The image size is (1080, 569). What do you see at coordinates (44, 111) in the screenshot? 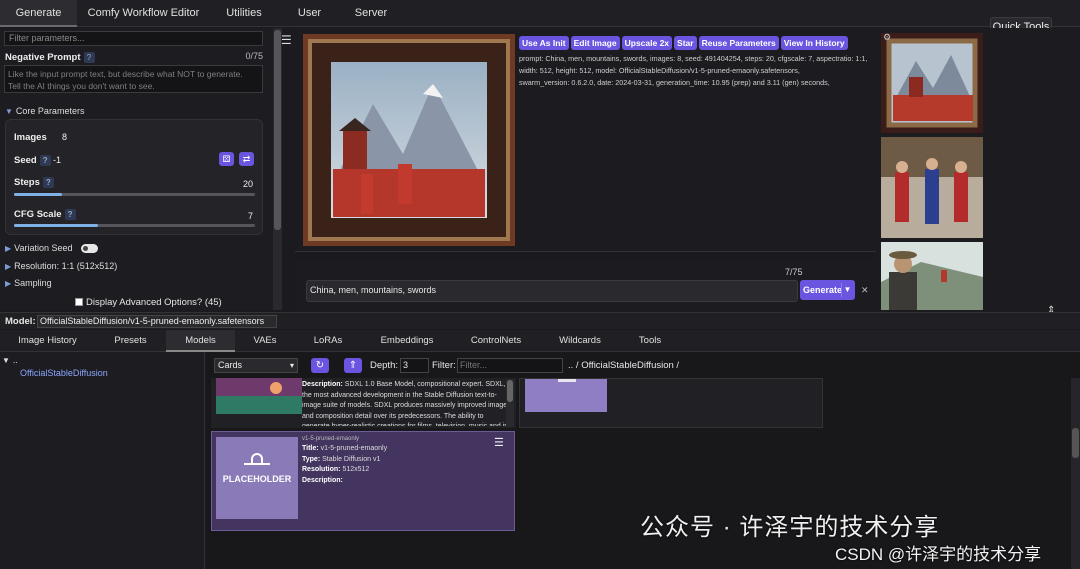
I see `core-parameters-header: ▼ Core Parameters` at bounding box center [44, 111].